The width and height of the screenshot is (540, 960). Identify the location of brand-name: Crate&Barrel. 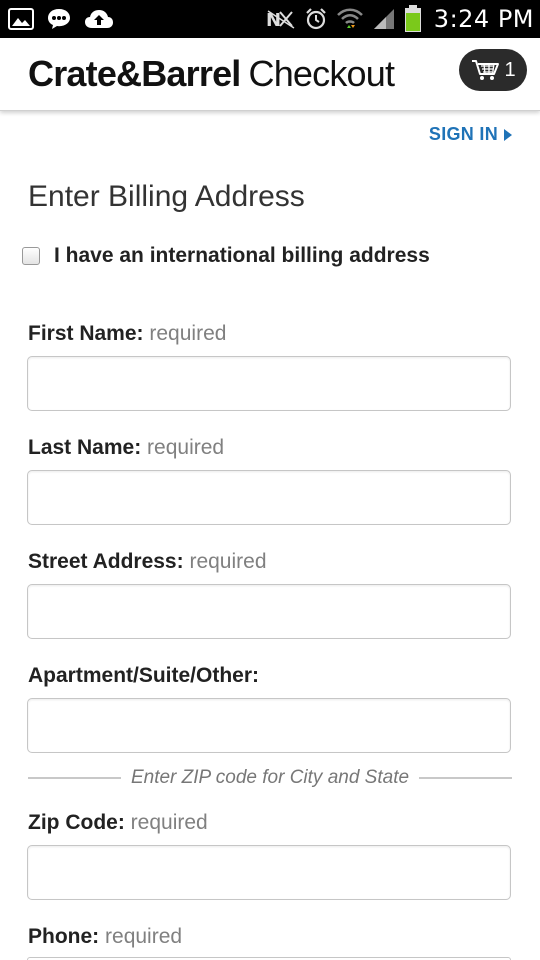
(134, 73).